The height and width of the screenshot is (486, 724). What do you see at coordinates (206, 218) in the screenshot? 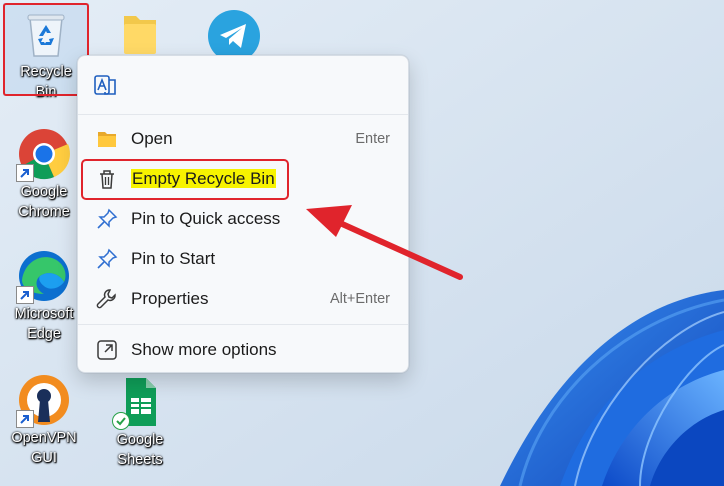
I see `menu-item-label: Pin to Quick access` at bounding box center [206, 218].